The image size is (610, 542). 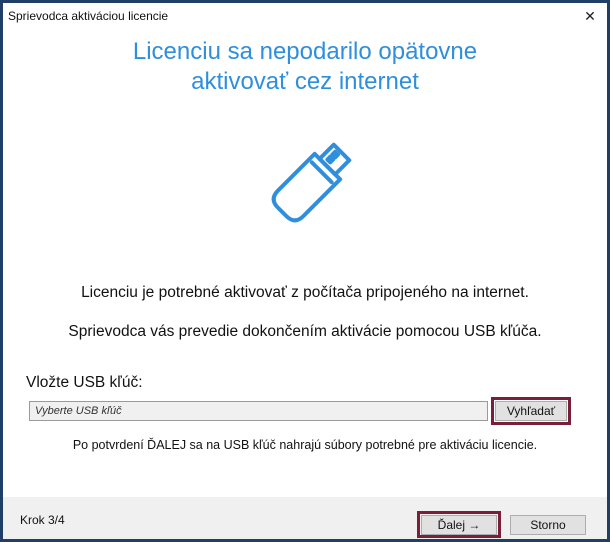 I want to click on cancel-button: Storno, so click(x=548, y=525).